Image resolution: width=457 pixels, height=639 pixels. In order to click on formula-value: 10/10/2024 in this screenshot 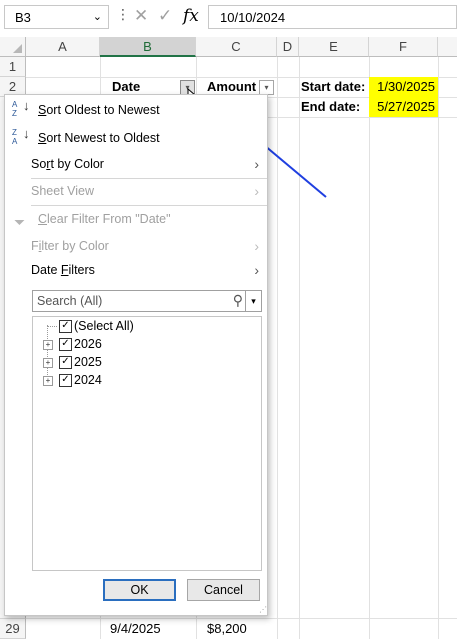, I will do `click(253, 17)`.